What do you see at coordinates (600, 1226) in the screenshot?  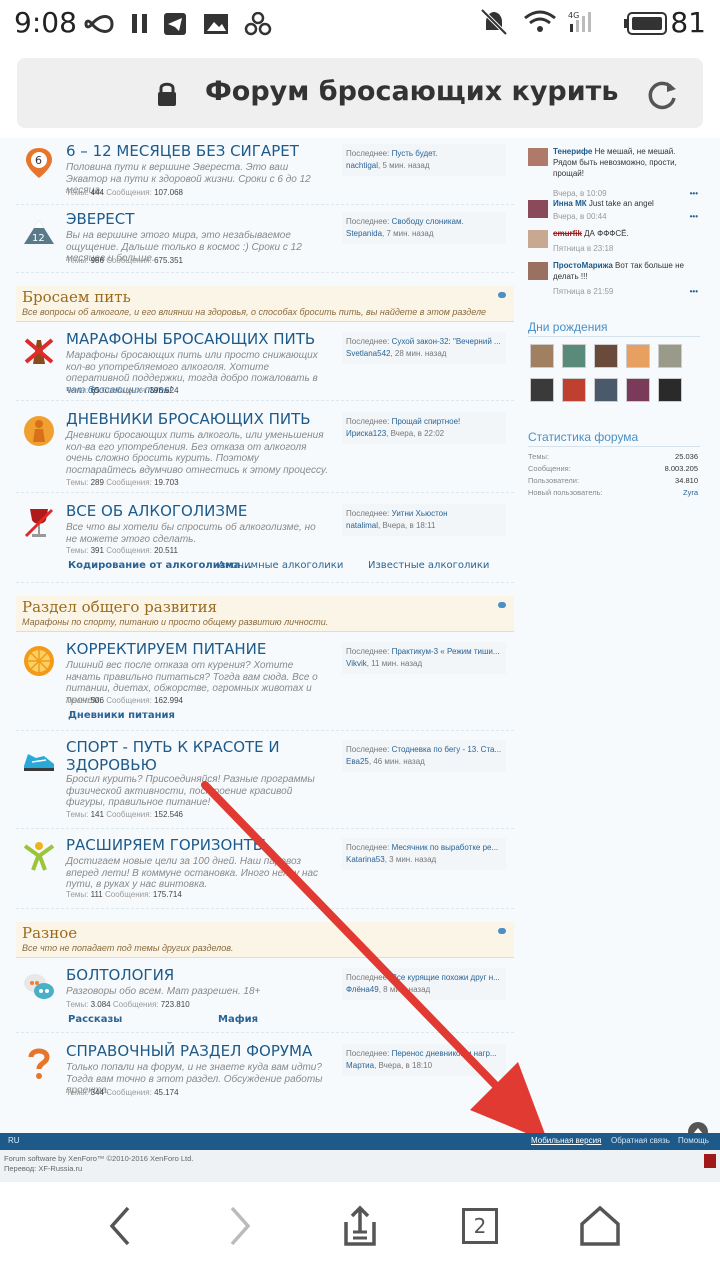 I see `home-icon` at bounding box center [600, 1226].